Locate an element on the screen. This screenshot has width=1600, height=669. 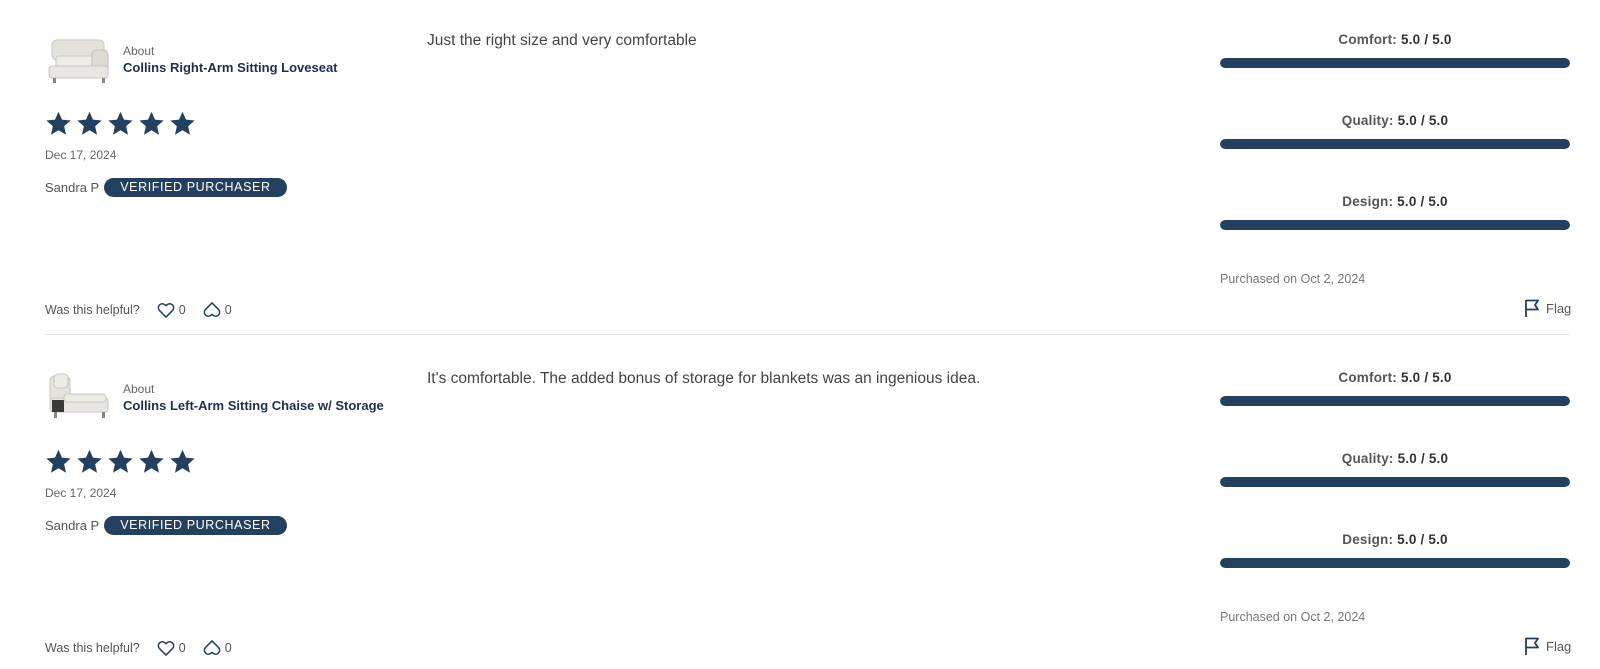
chaise-image is located at coordinates (79, 398).